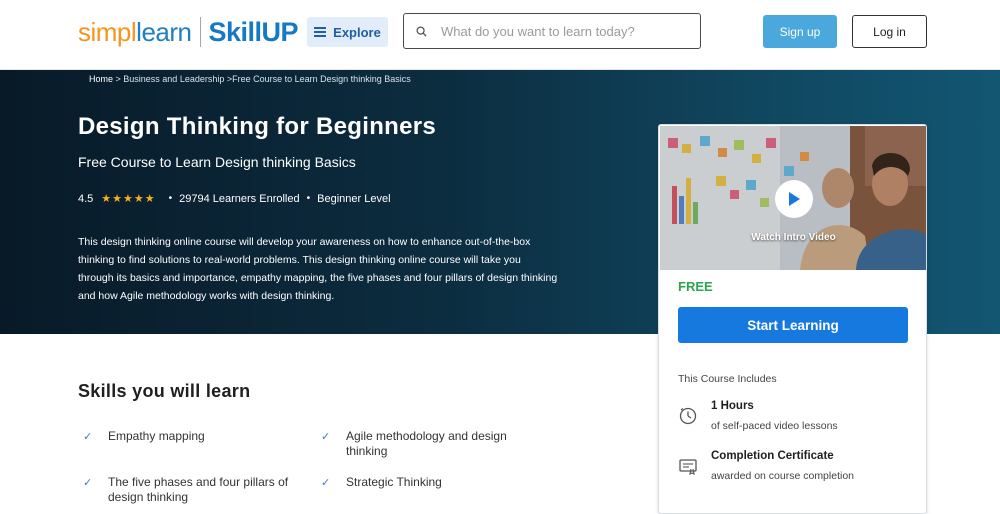 The width and height of the screenshot is (1000, 514). What do you see at coordinates (688, 467) in the screenshot?
I see `certificate-icon` at bounding box center [688, 467].